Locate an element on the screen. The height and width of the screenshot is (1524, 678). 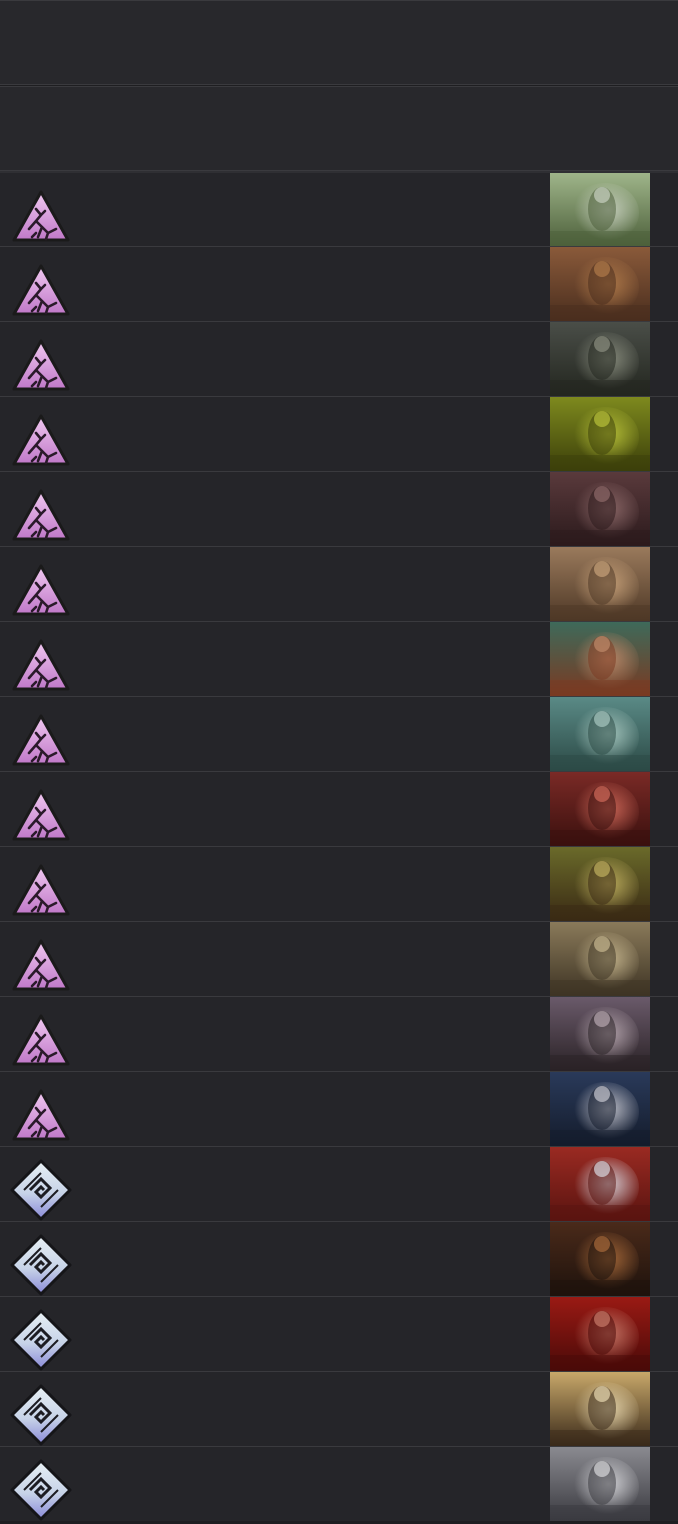
dwarf-warrior-art is located at coordinates (600, 584).